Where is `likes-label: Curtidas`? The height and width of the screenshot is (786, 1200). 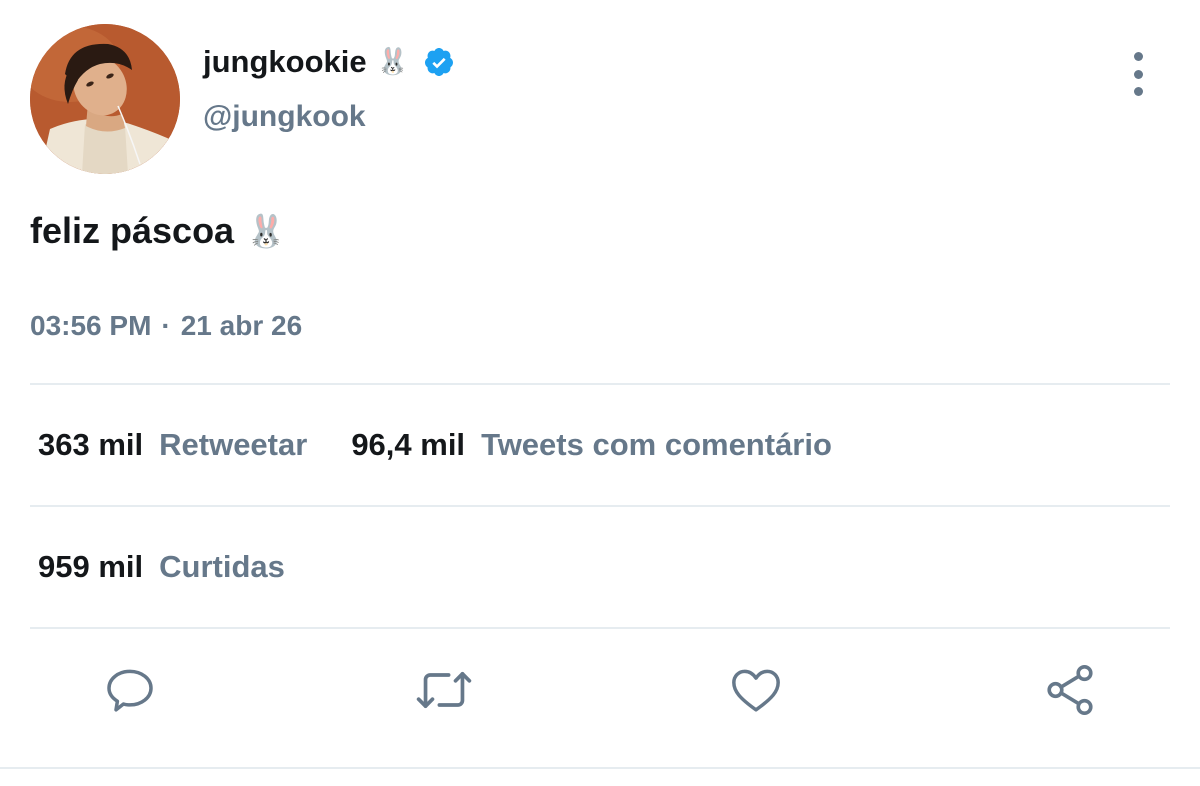 likes-label: Curtidas is located at coordinates (222, 566).